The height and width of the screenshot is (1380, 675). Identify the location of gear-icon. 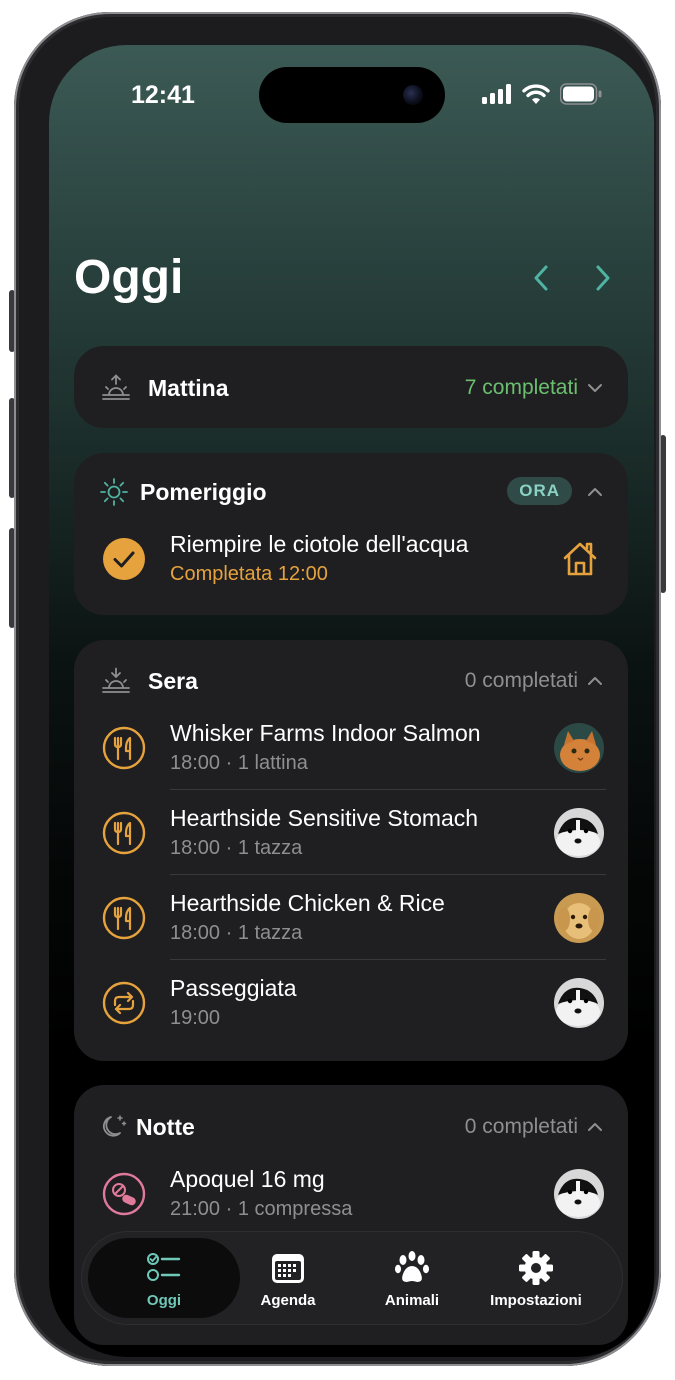
(536, 1268).